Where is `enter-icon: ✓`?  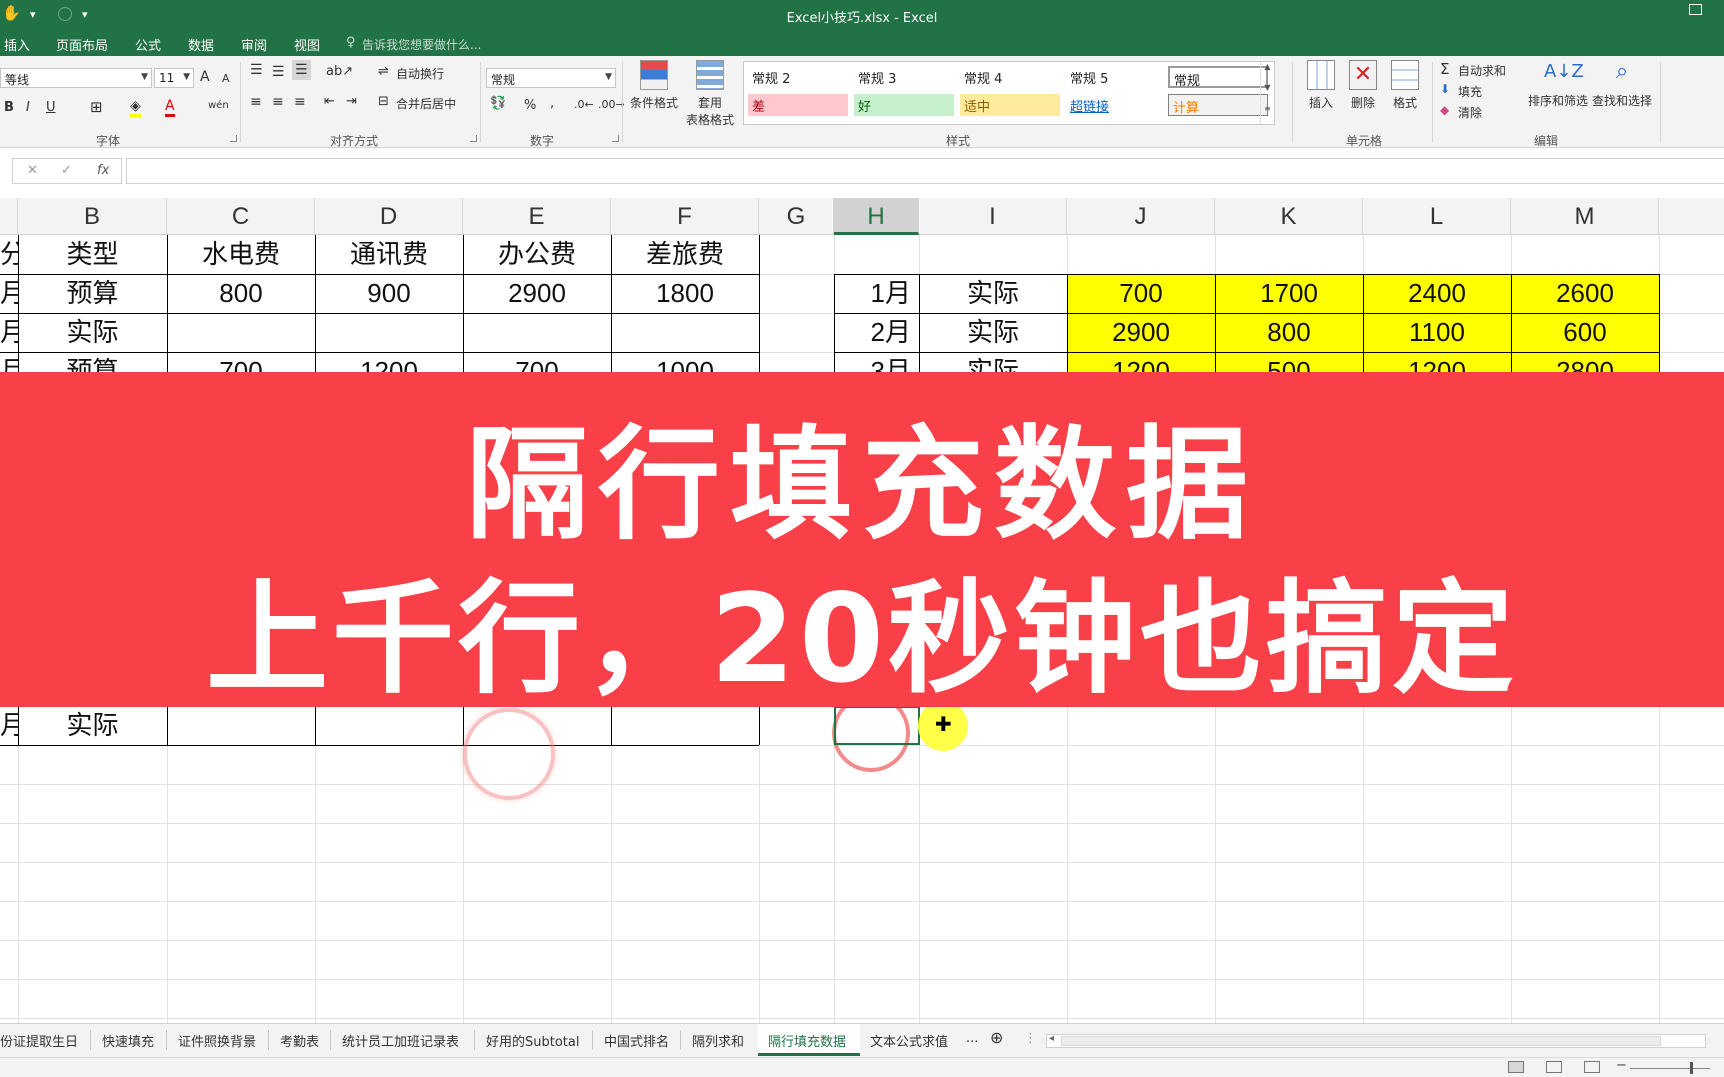 enter-icon: ✓ is located at coordinates (66, 170).